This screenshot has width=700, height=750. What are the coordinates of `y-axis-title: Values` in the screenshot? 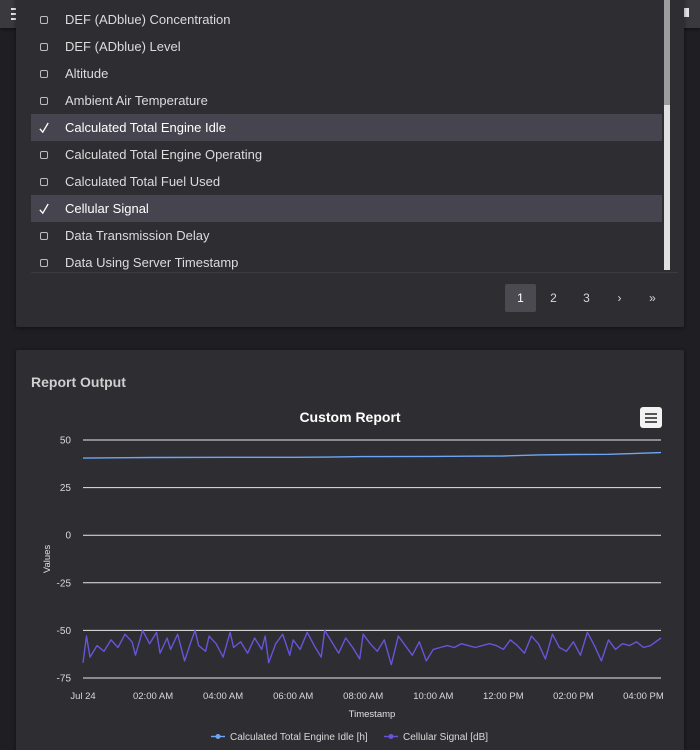 It's located at (47, 559).